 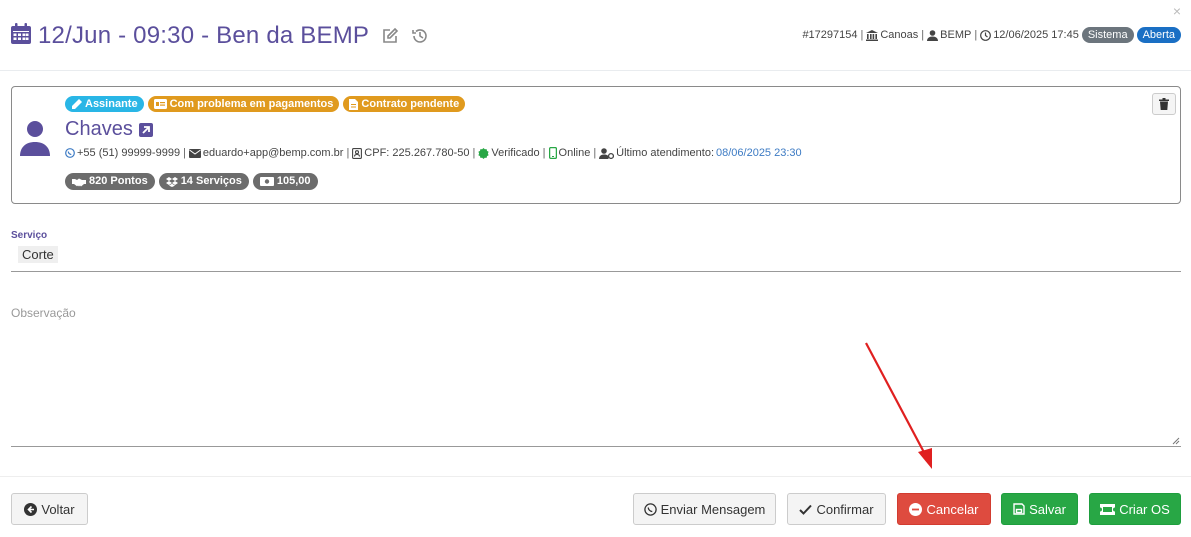 What do you see at coordinates (266, 181) in the screenshot?
I see `money-icon` at bounding box center [266, 181].